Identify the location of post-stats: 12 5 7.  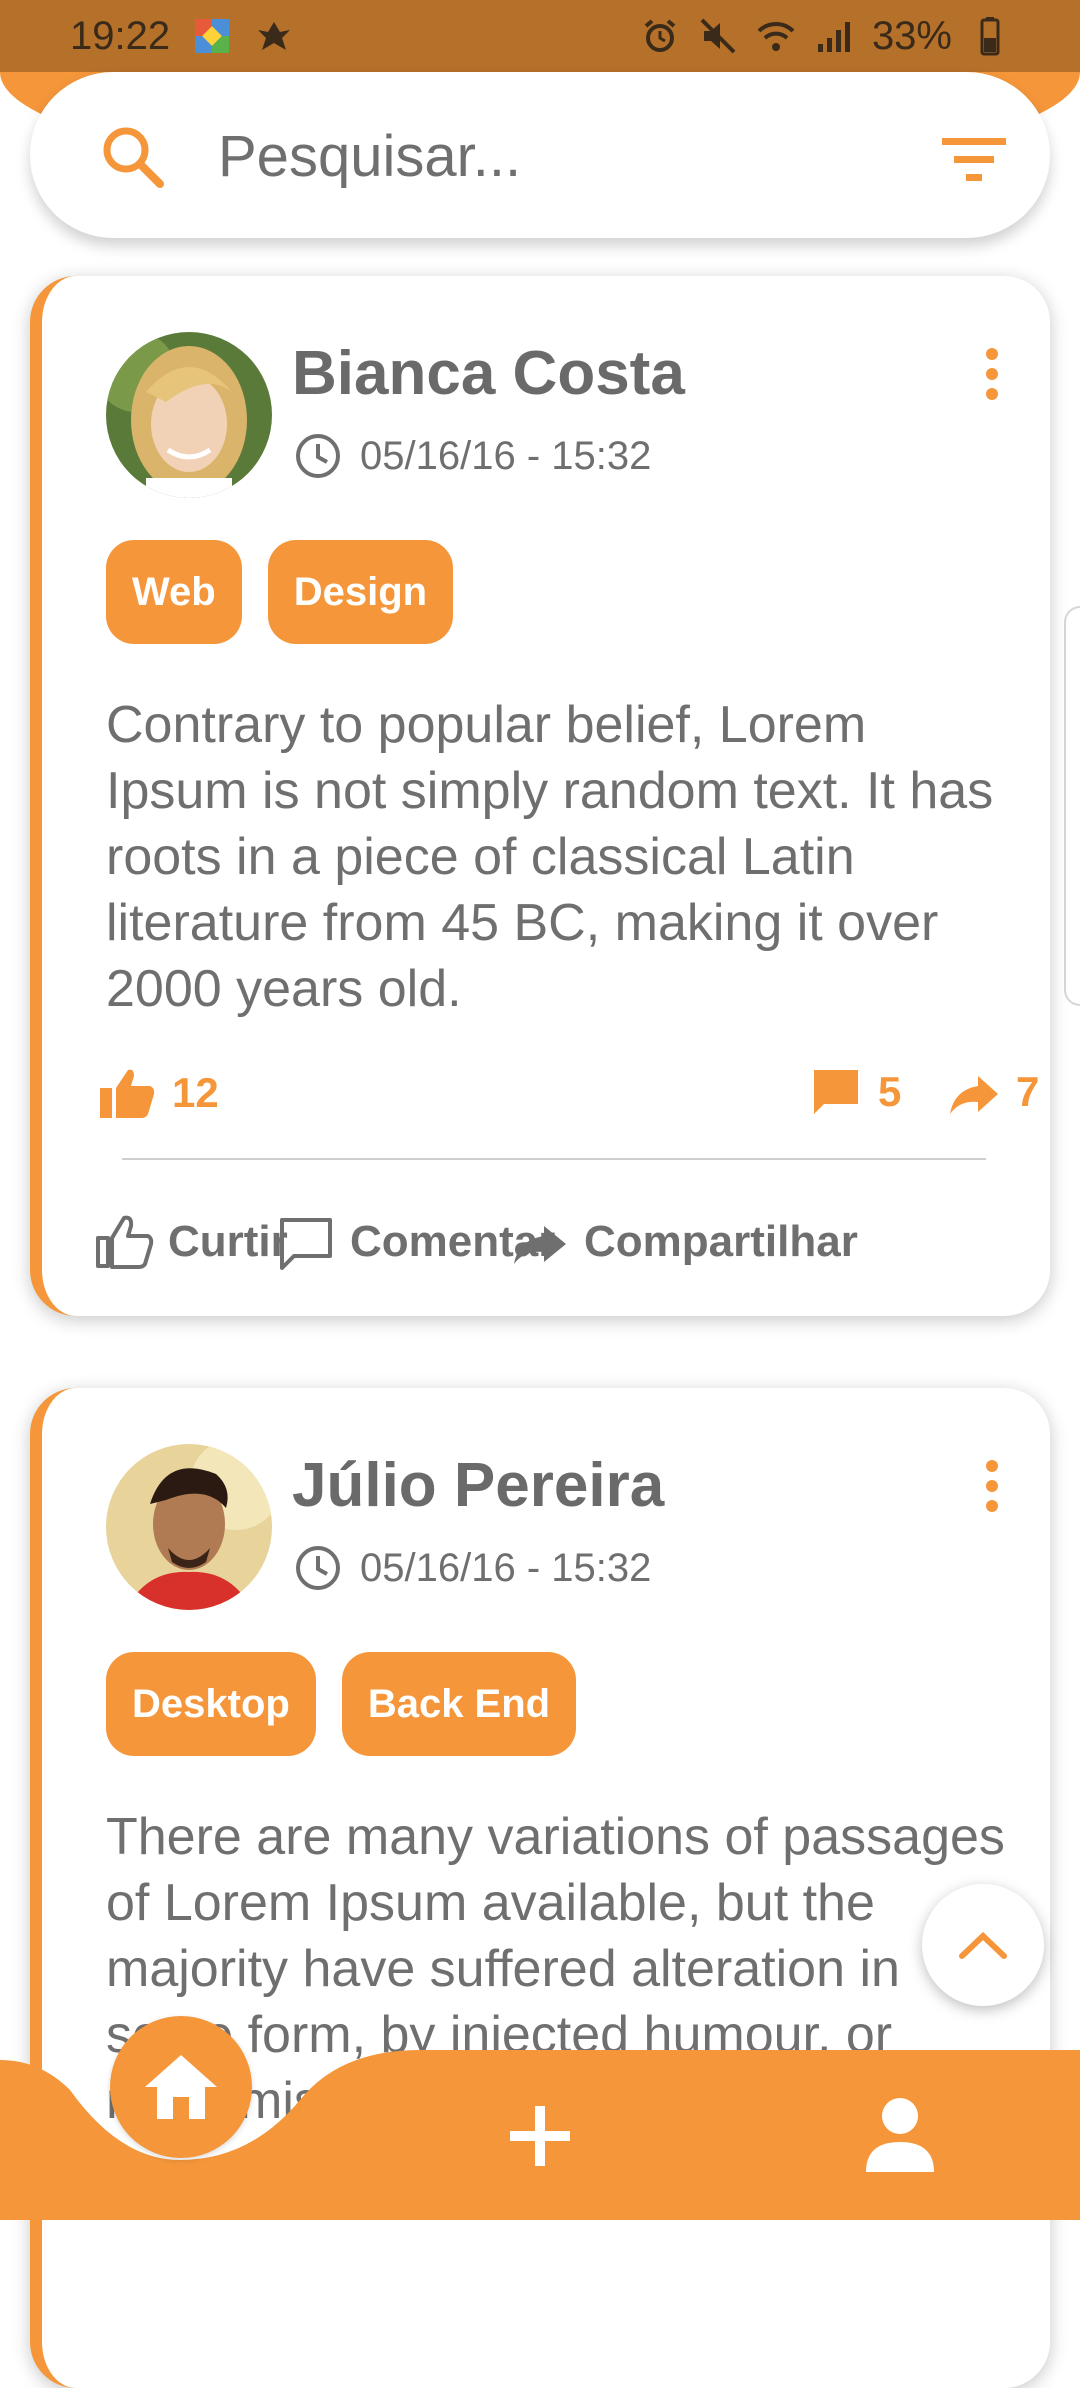
(568, 1098).